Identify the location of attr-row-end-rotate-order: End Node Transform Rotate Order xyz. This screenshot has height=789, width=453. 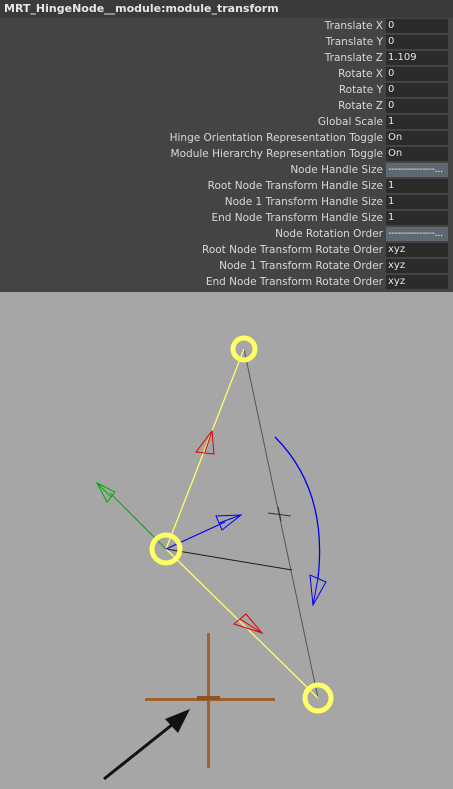
(226, 282).